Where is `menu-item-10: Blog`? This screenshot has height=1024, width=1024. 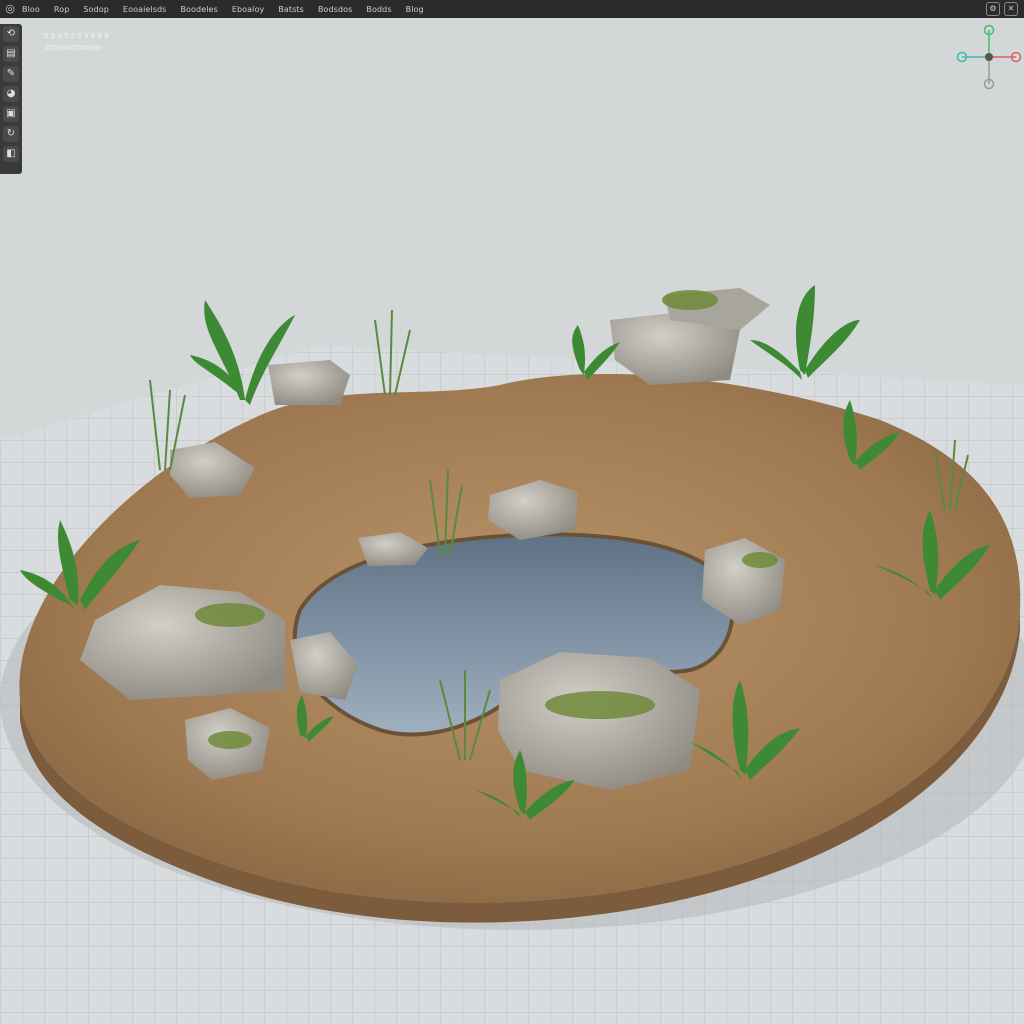 menu-item-10: Blog is located at coordinates (415, 9).